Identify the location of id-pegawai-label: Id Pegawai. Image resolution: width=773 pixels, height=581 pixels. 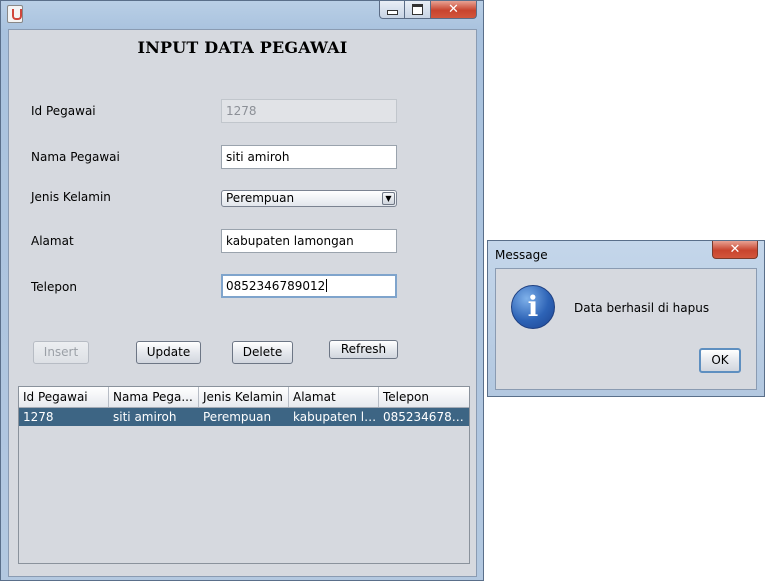
(63, 111).